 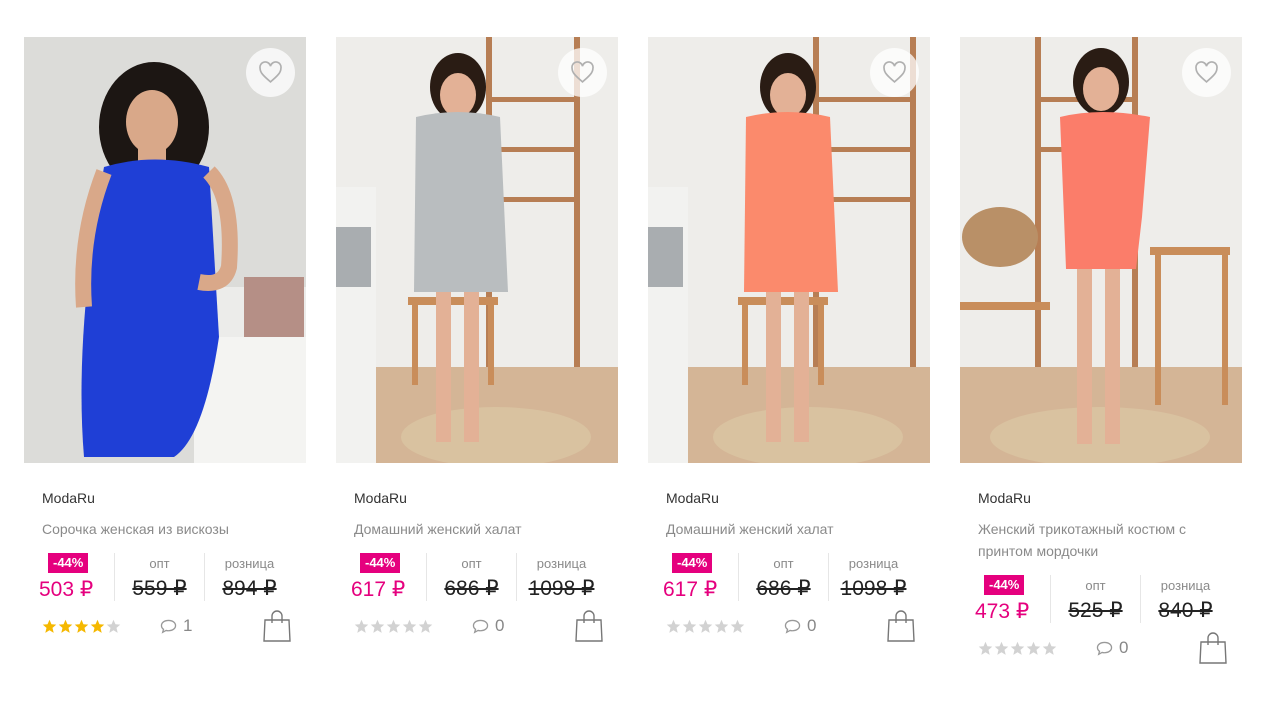 What do you see at coordinates (167, 529) in the screenshot?
I see `product-title: Сорочка женская из вискозы` at bounding box center [167, 529].